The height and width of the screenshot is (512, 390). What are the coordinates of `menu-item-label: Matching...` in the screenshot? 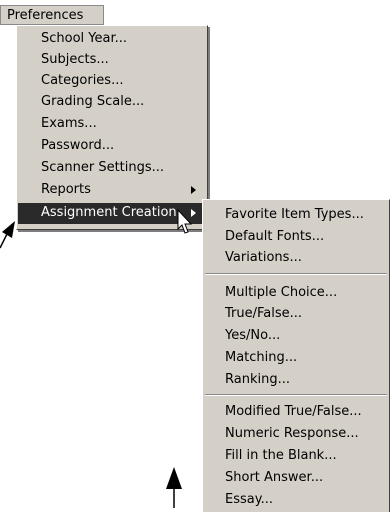 It's located at (261, 357).